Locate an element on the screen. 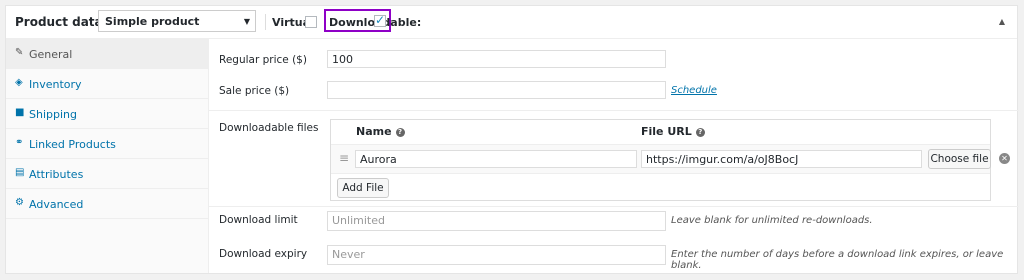 The height and width of the screenshot is (280, 1024). tab-shipping: ■ Shipping is located at coordinates (107, 114).